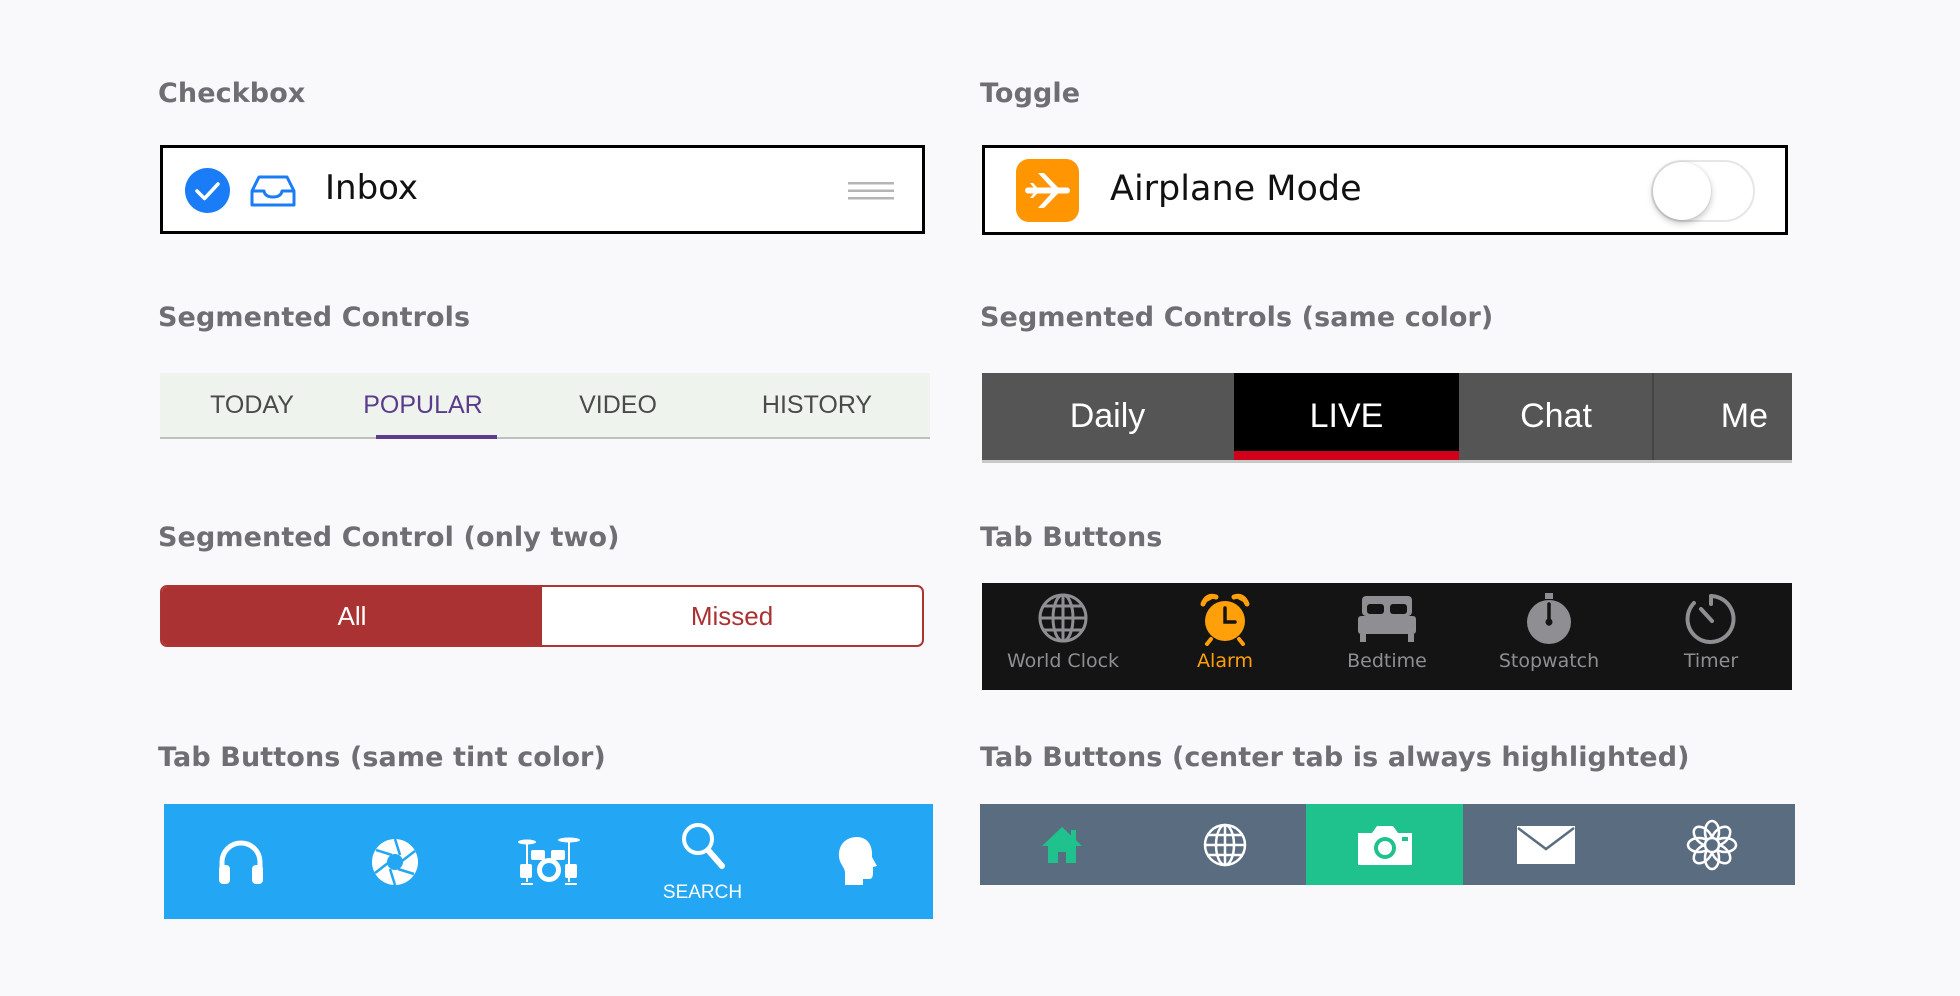 The width and height of the screenshot is (1960, 996). Describe the element at coordinates (545, 406) in the screenshot. I see `segmented-control-underline: TODAY POPULAR VIDEO HISTORY` at that location.